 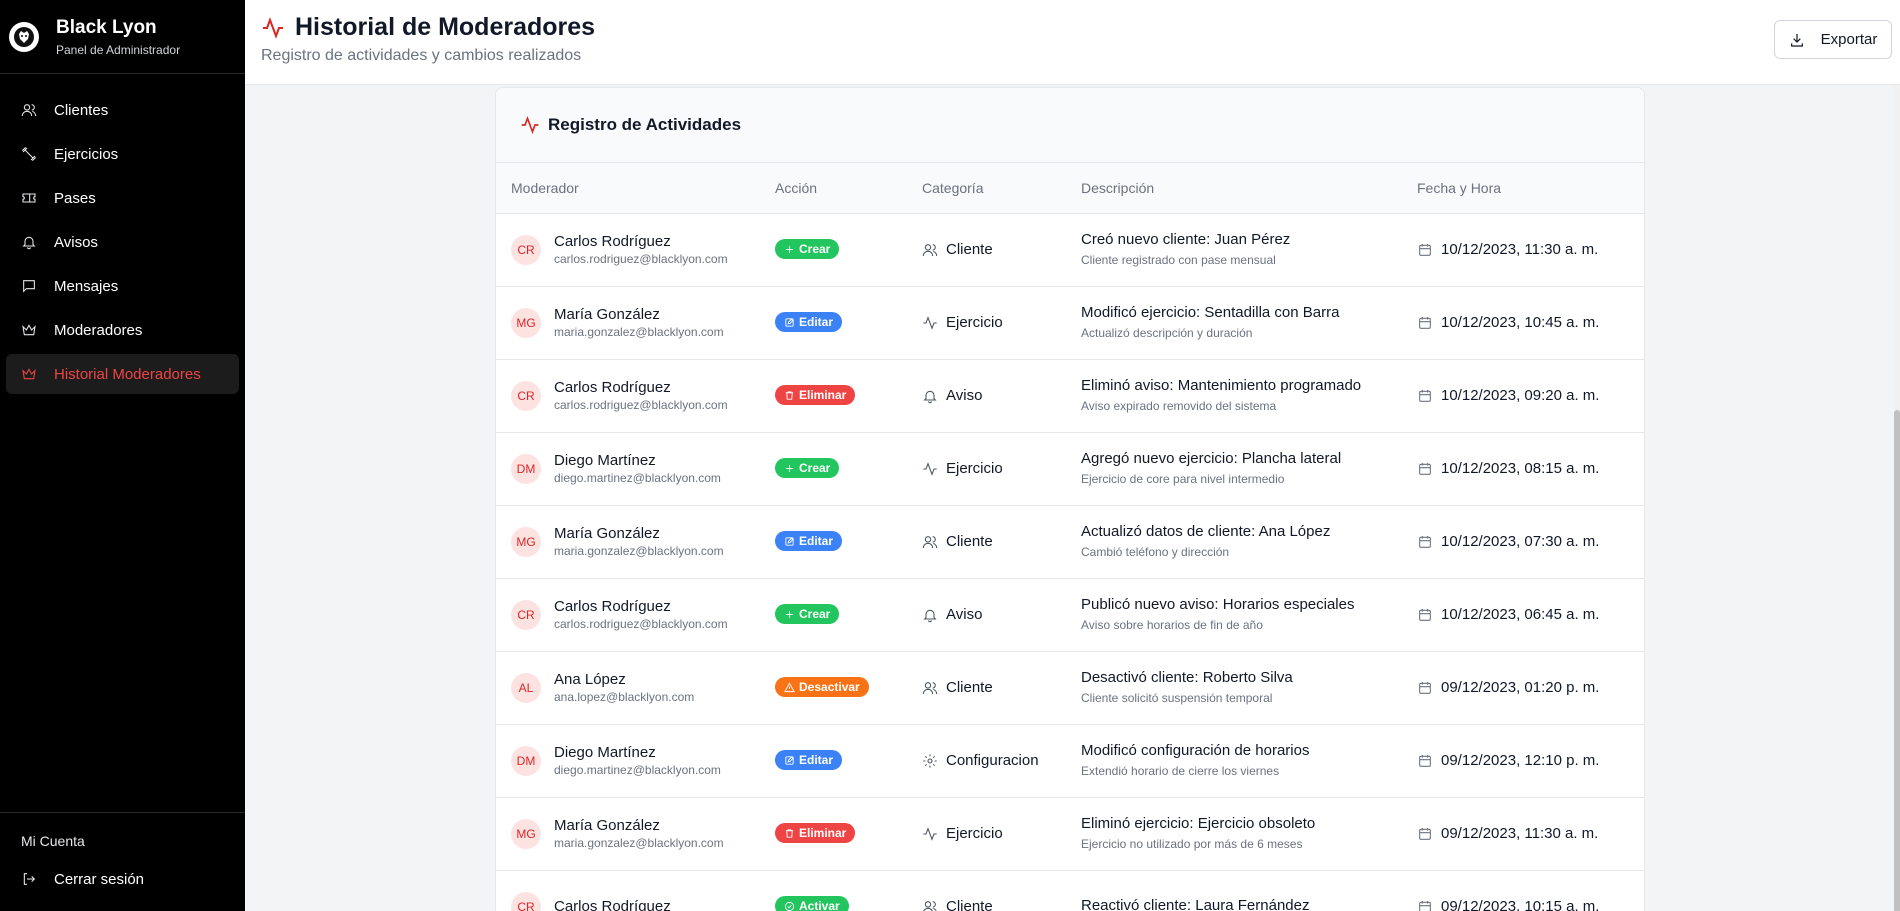 I want to click on moderator-email: diego.martinez@blacklyon.com, so click(x=637, y=477).